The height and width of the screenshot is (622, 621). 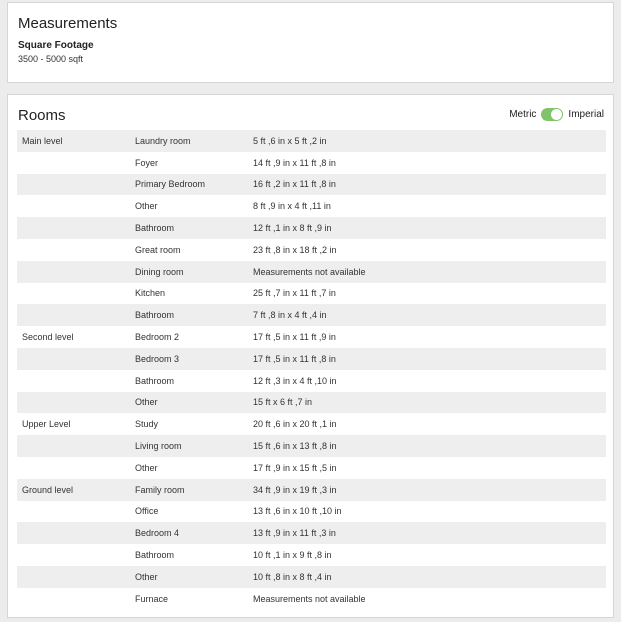 I want to click on table-row: Living room 15 ft ,6 in x 13 ft ,8 in, so click(x=311, y=446).